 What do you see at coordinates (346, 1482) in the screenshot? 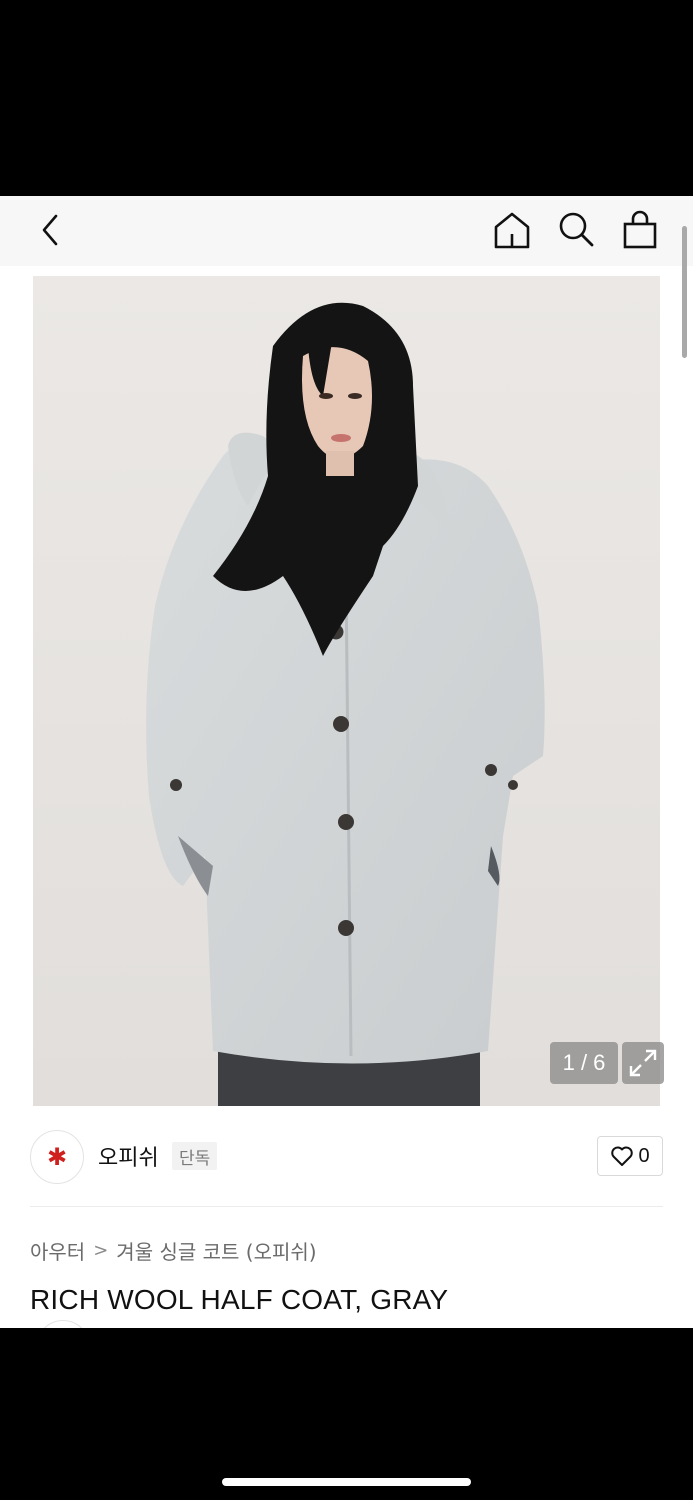
I see `home-indicator` at bounding box center [346, 1482].